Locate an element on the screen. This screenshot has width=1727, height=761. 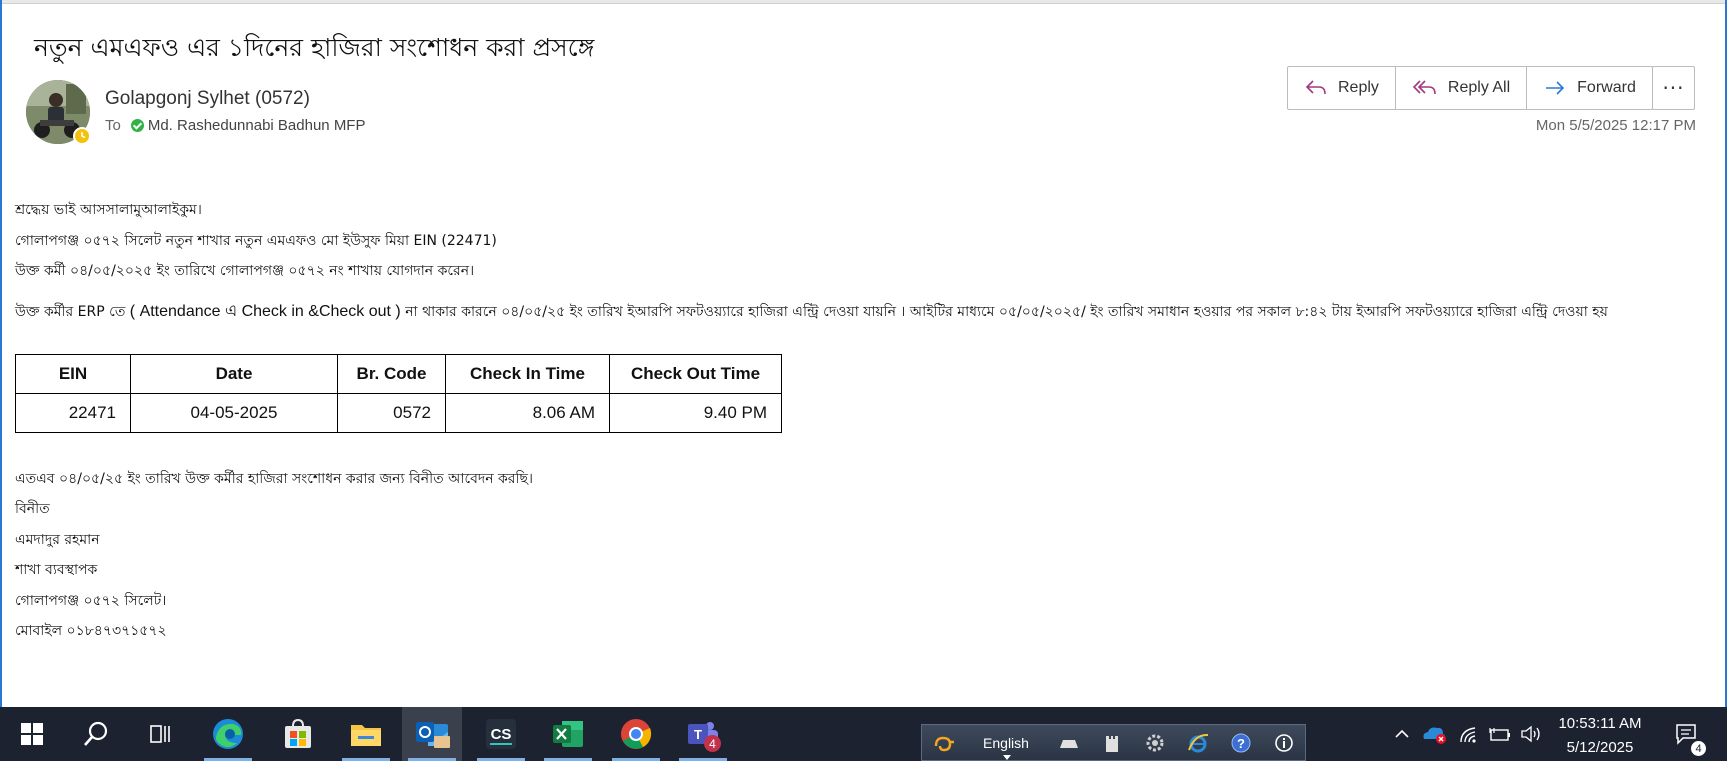
table-cell: 9.40 PM is located at coordinates (695, 413).